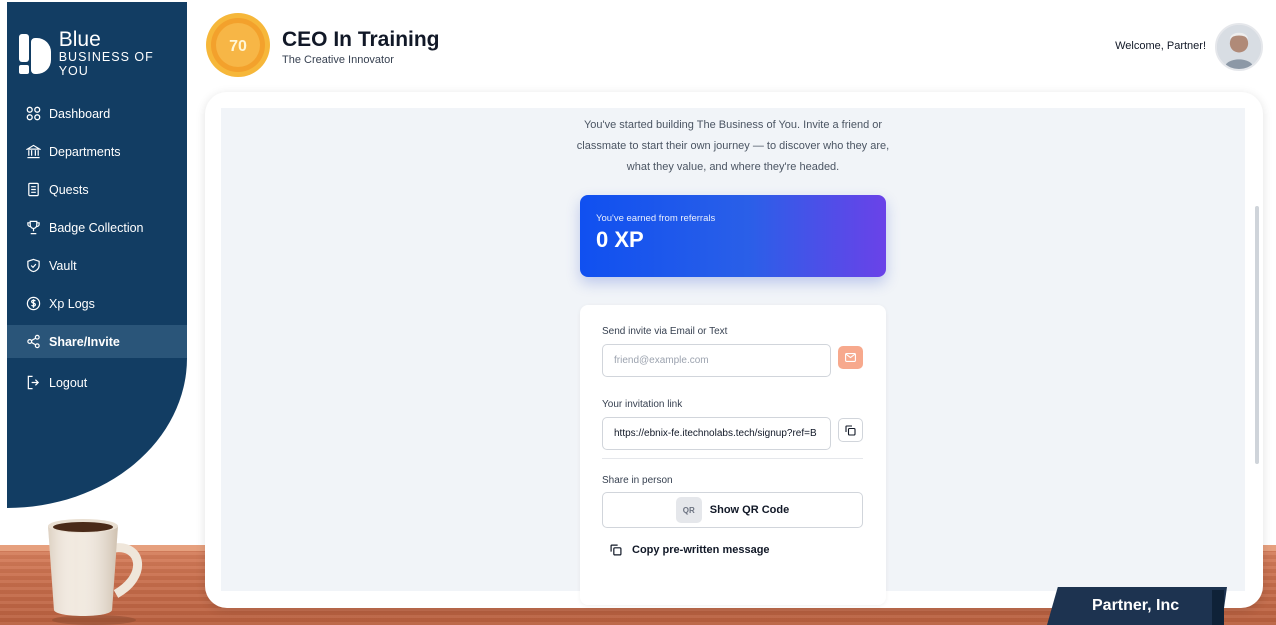  I want to click on sidebar-item-label: Logout, so click(68, 382).